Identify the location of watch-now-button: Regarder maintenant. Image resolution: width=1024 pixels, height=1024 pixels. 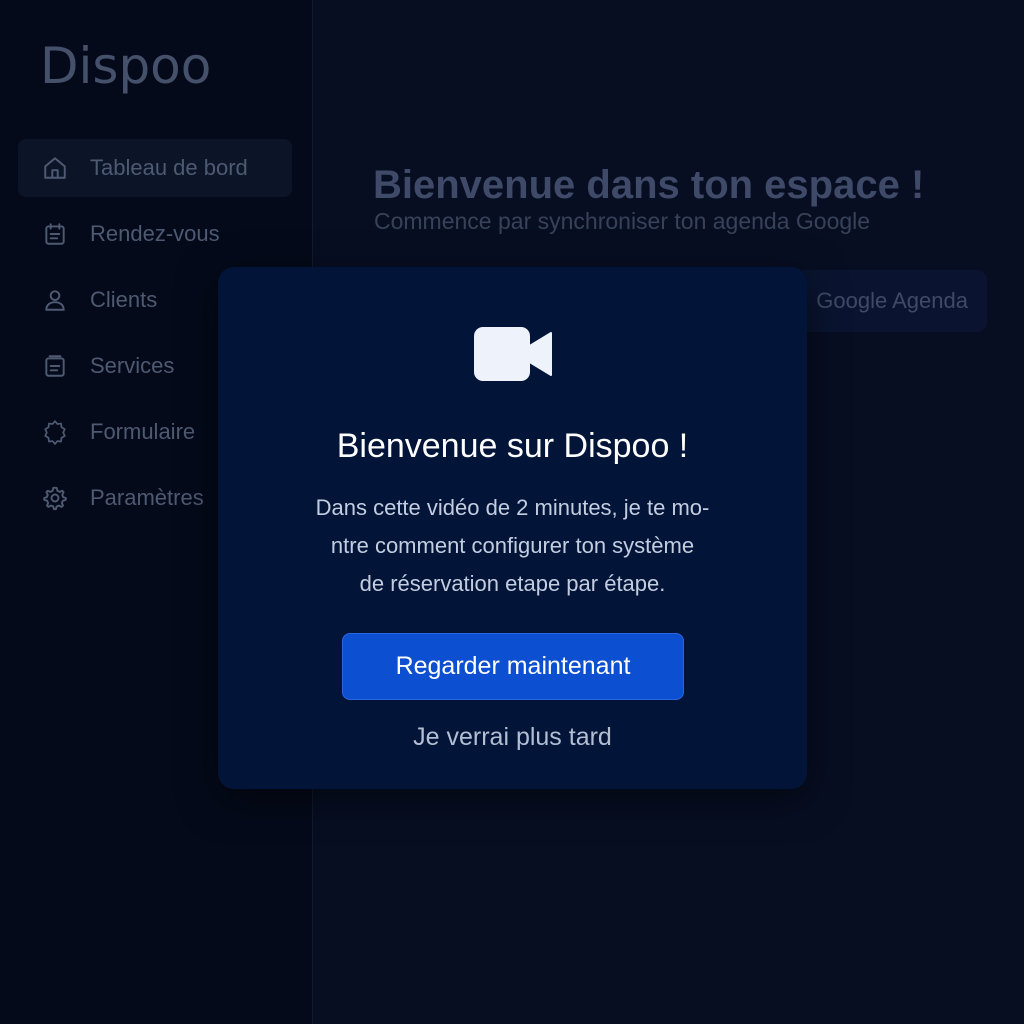
(513, 666).